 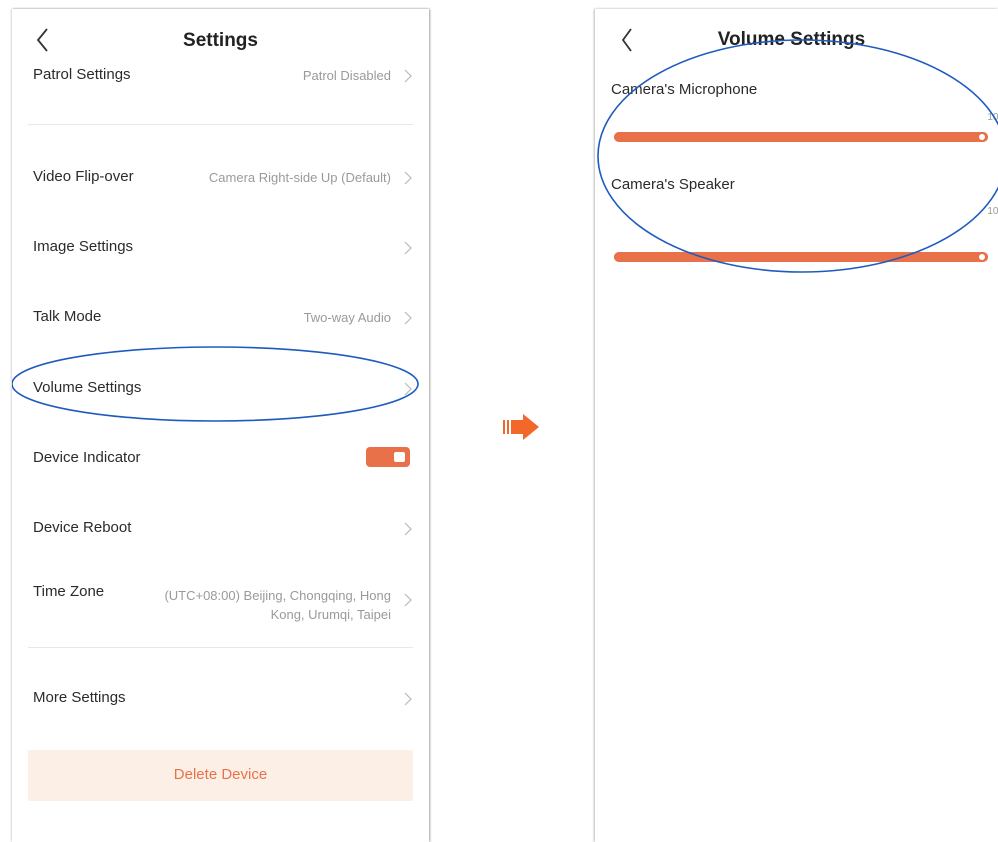 I want to click on row-talk-mode: Talk Mode Two-way Audio, so click(x=220, y=317).